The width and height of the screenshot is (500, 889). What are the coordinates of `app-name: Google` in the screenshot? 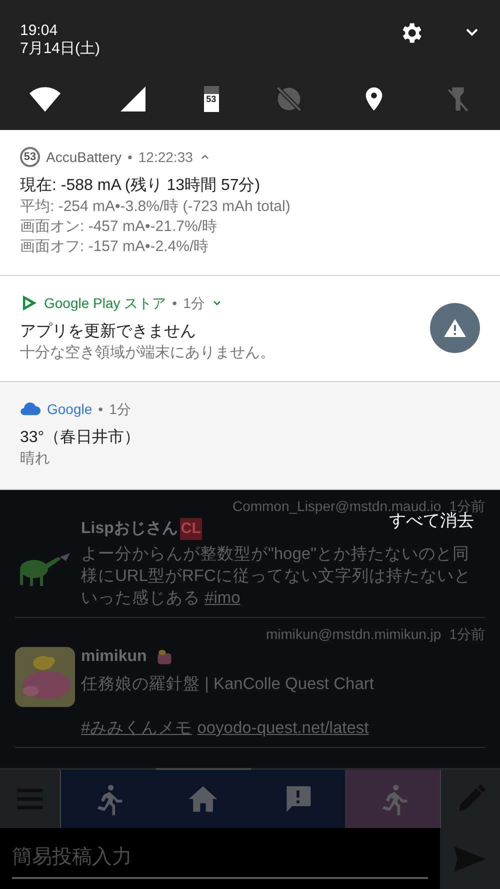 It's located at (69, 409).